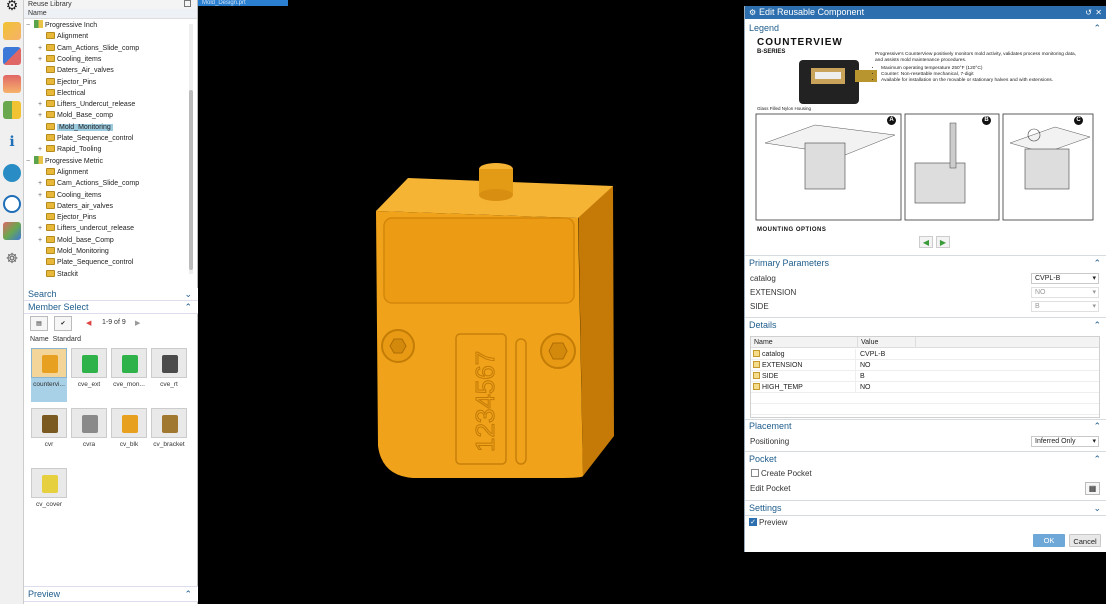  What do you see at coordinates (926, 263) in the screenshot?
I see `primary-parameters-header: Primary Parameters ⌃` at bounding box center [926, 263].